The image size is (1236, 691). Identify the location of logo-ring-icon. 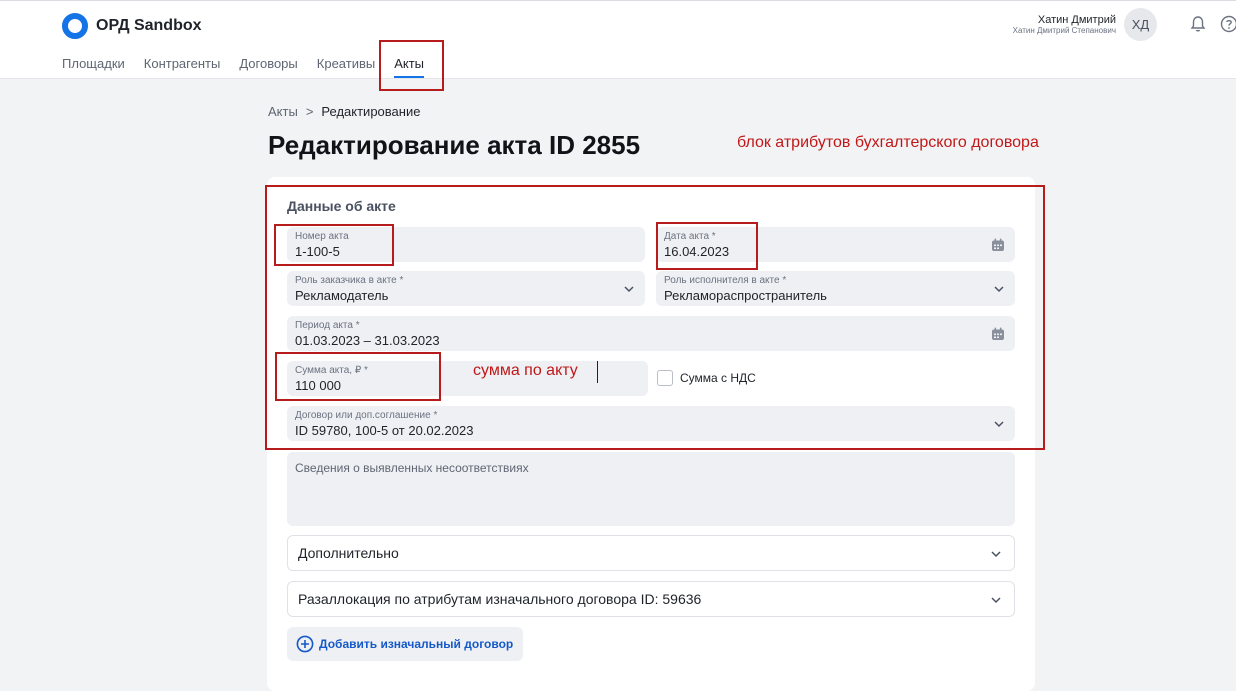
(75, 26).